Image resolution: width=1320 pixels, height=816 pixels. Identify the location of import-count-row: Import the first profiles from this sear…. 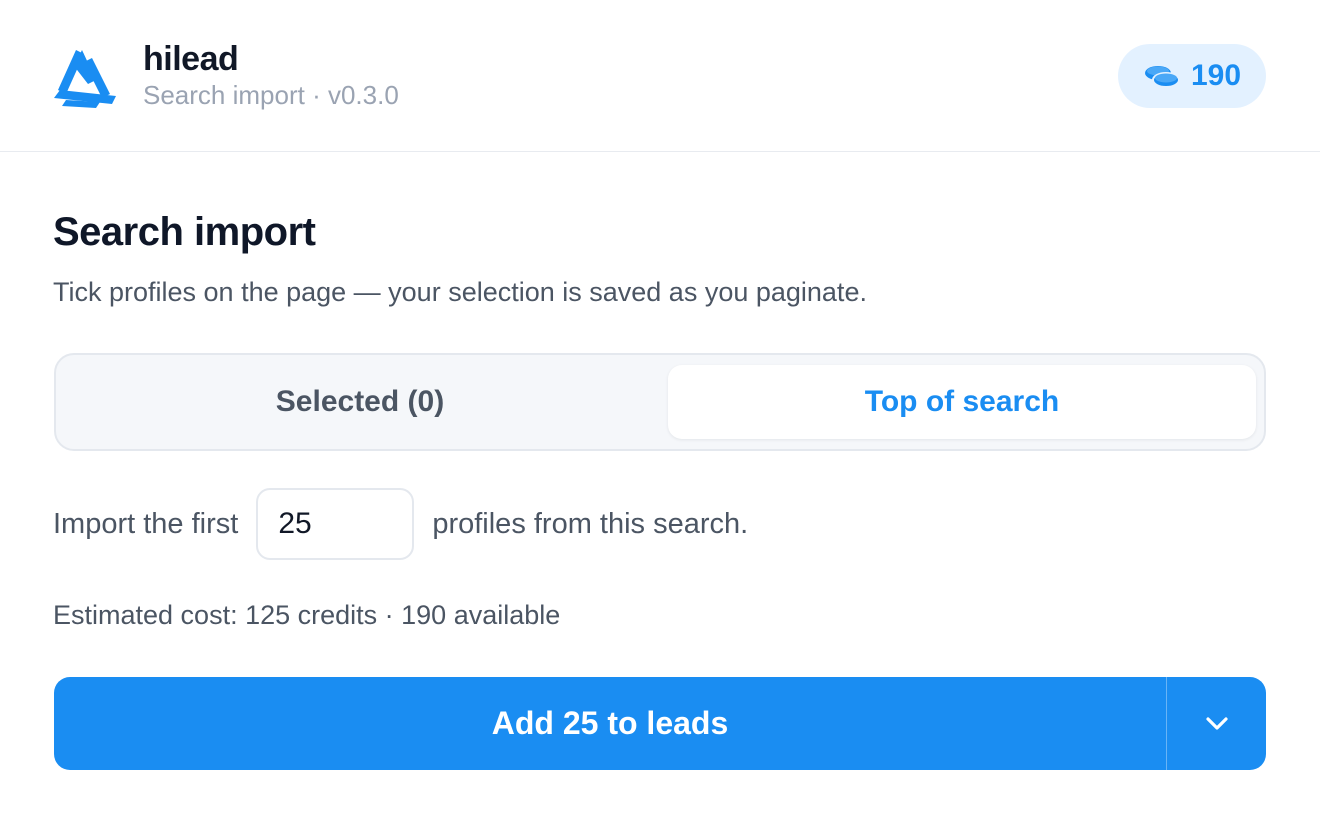
(400, 524).